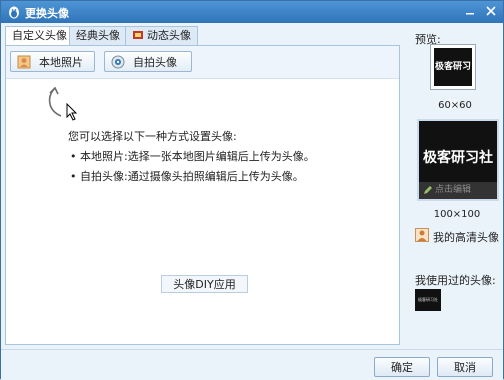  Describe the element at coordinates (14, 12) in the screenshot. I see `penguin-icon` at that location.